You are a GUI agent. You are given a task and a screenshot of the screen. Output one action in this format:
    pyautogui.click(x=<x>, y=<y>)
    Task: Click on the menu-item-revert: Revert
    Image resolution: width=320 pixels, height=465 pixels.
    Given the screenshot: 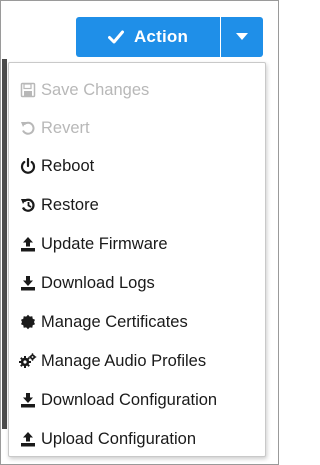 What is the action you would take?
    pyautogui.click(x=141, y=128)
    